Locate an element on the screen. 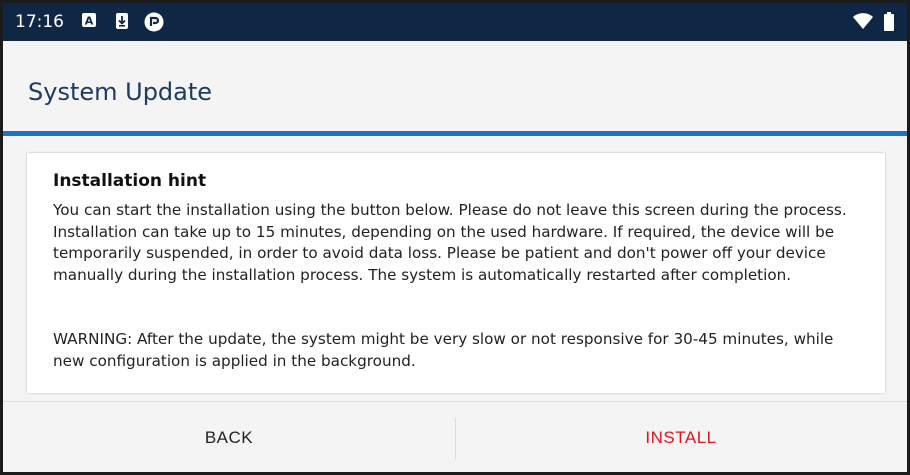  back-button: BACK is located at coordinates (229, 437).